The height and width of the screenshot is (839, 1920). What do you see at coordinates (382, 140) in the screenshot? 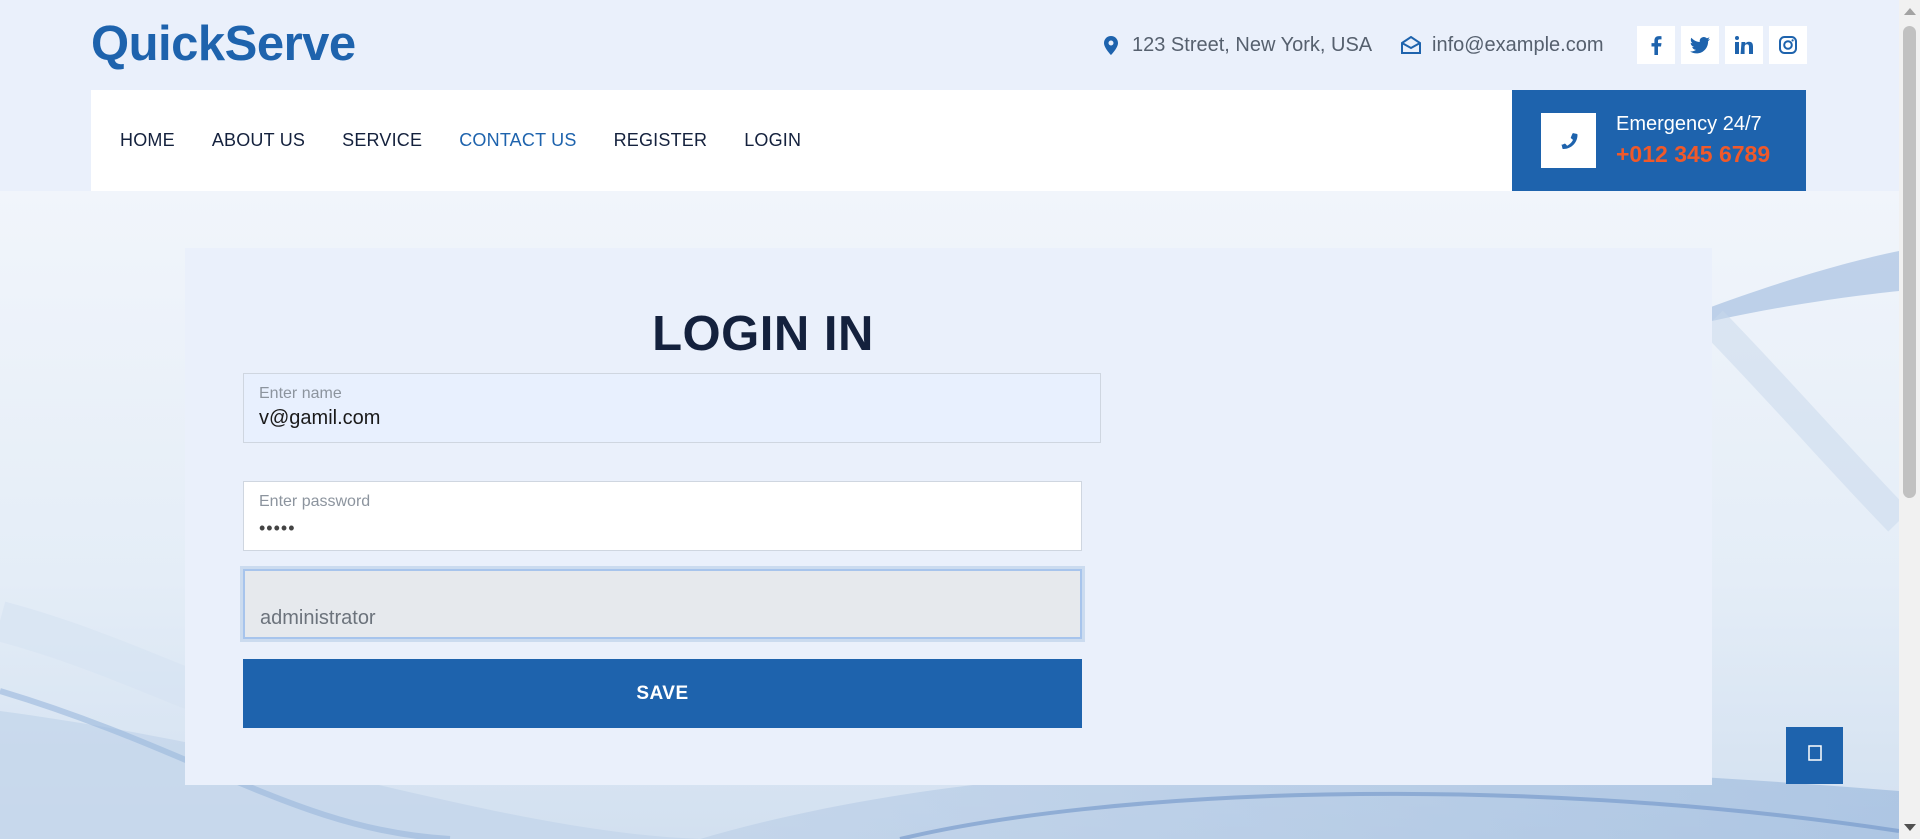
I see `nav-item-service: SERVICE` at bounding box center [382, 140].